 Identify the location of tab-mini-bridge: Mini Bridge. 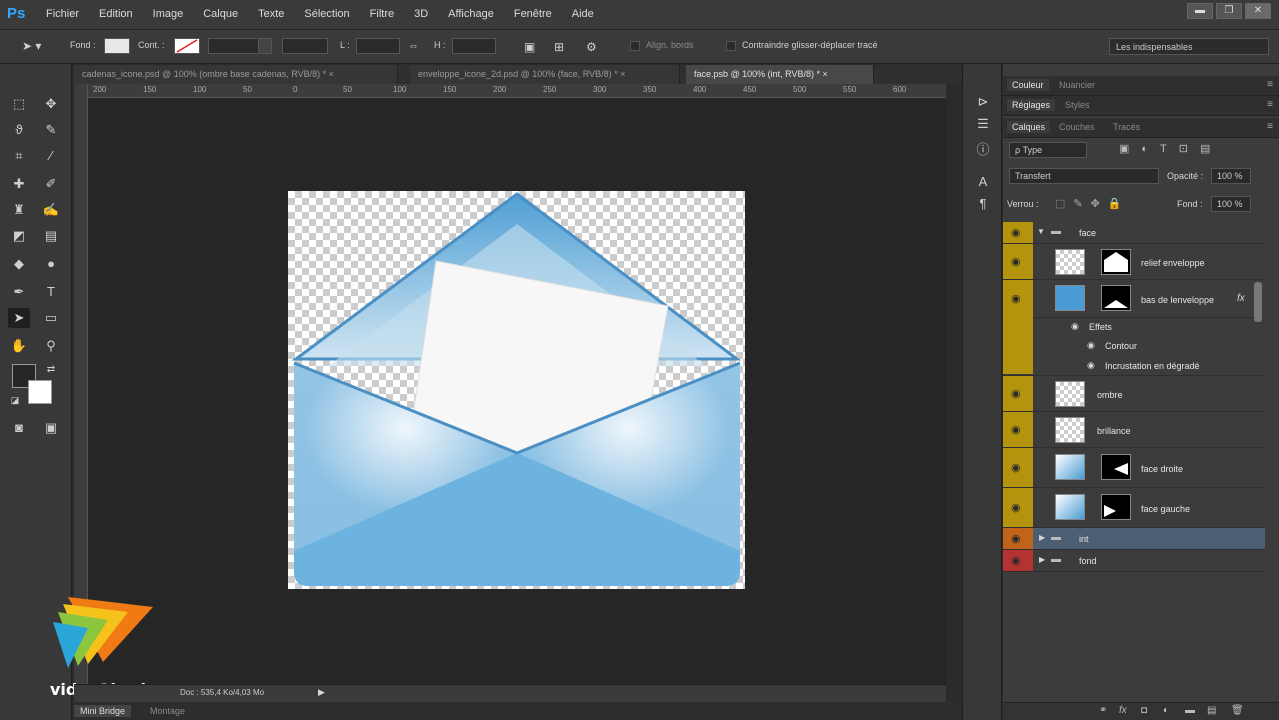
(103, 711).